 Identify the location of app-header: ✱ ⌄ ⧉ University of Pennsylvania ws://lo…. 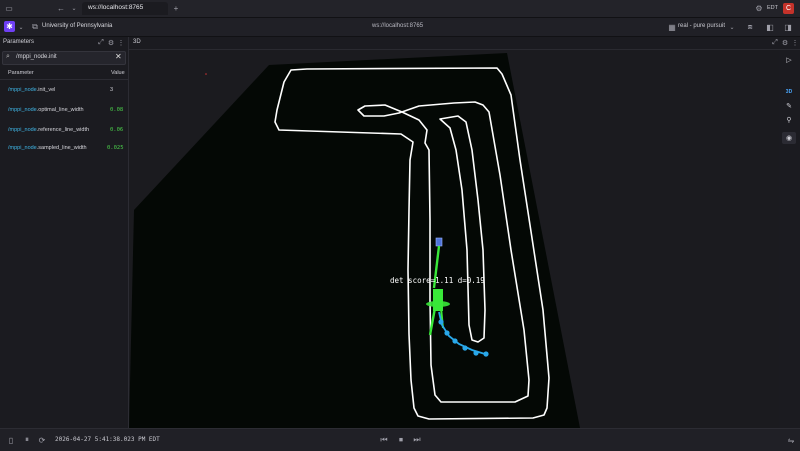
(400, 27).